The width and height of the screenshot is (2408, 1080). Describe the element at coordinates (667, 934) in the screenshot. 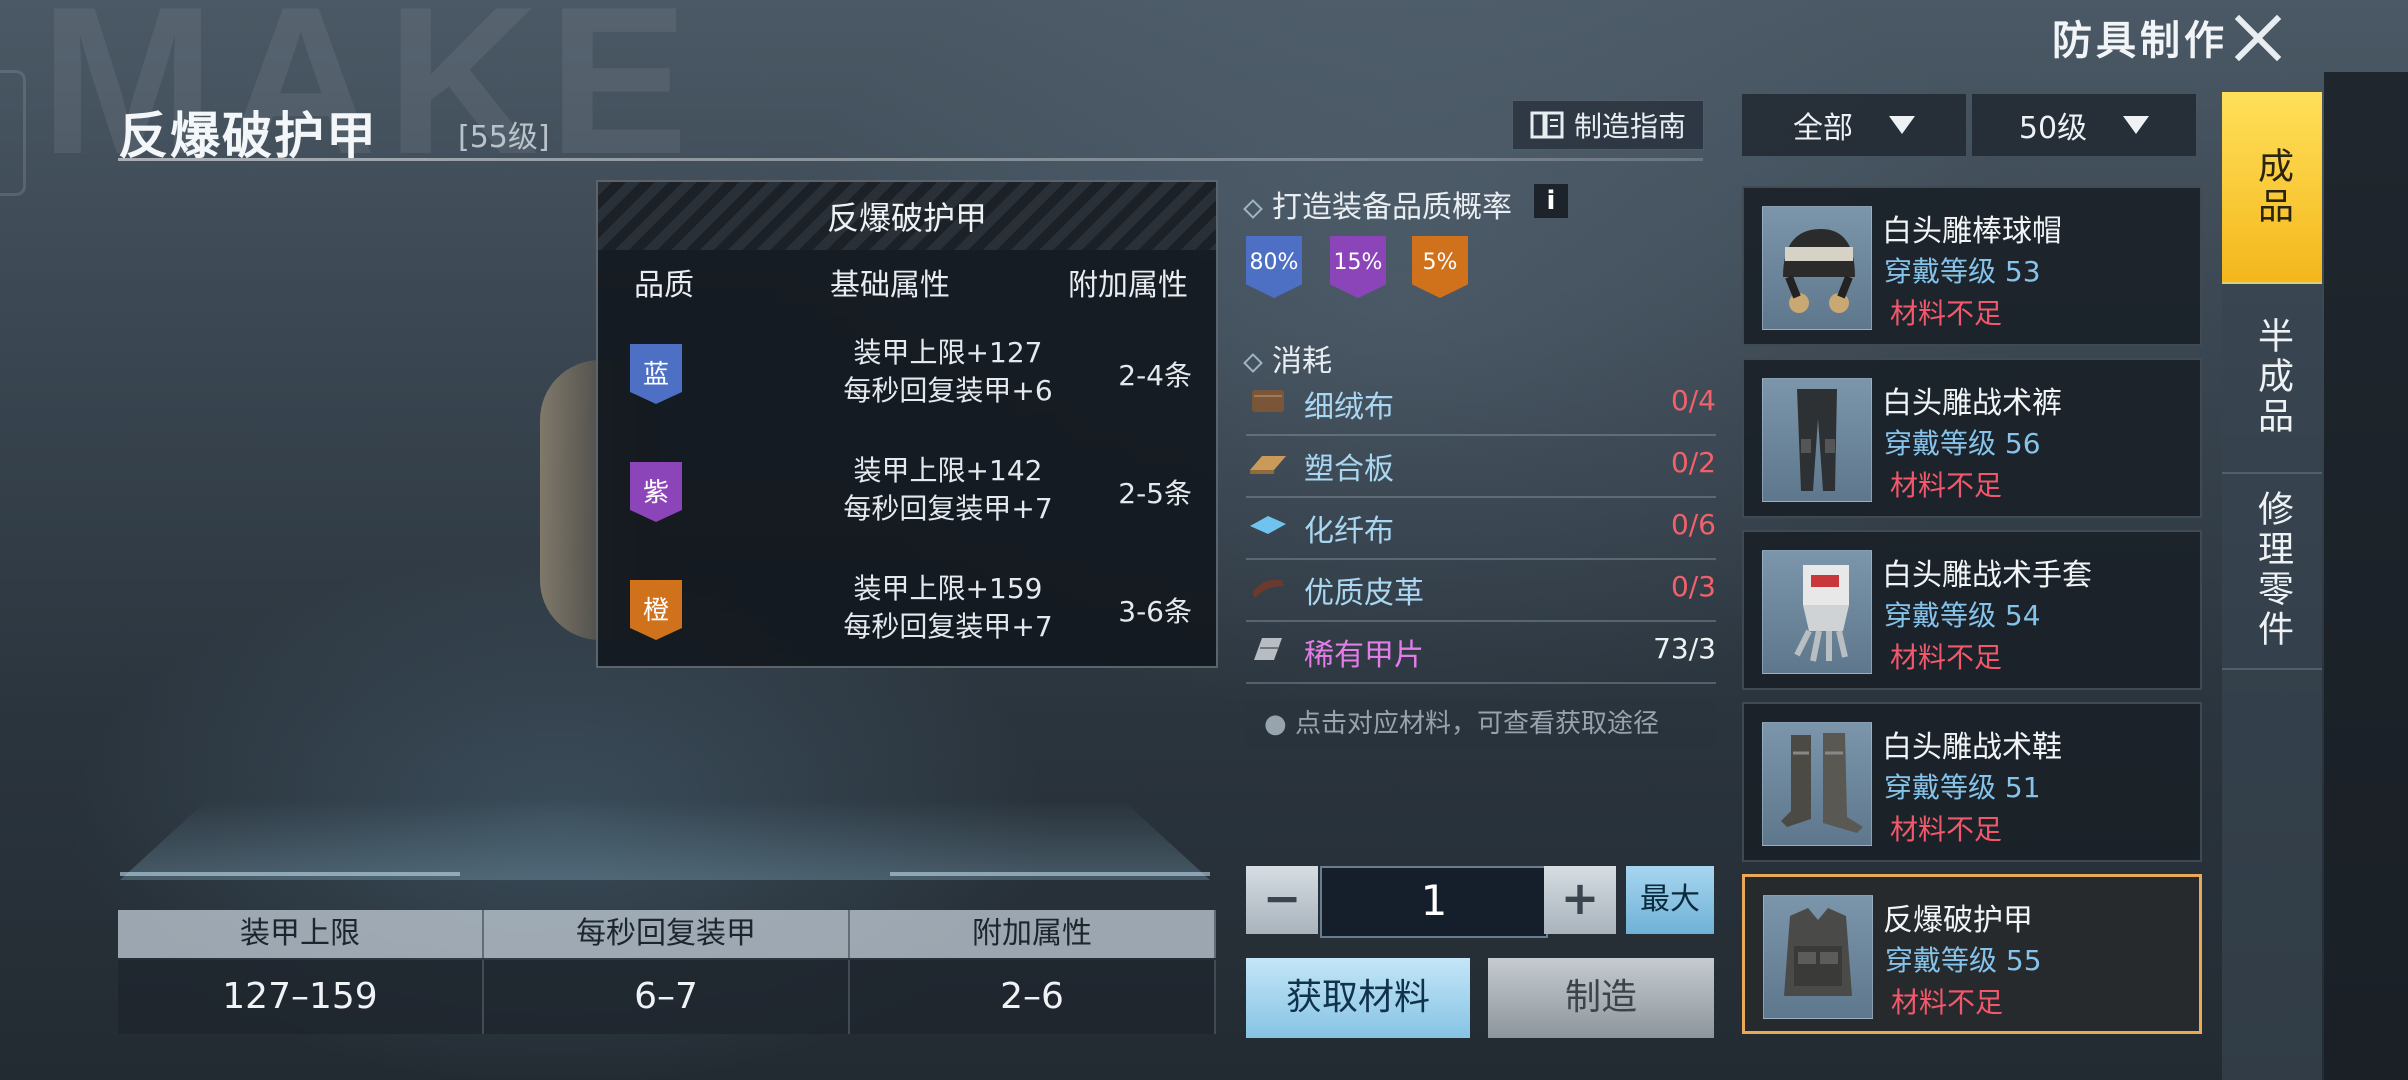

I see `stats-header-row: 装甲上限 每秒回复装甲 附加属性` at that location.